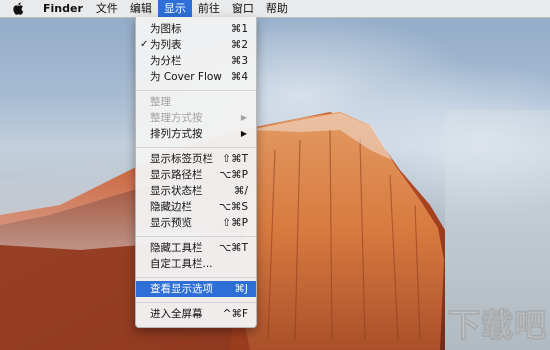 The image size is (550, 350). Describe the element at coordinates (186, 77) in the screenshot. I see `menu-item-label: 为 Cover Flow` at that location.